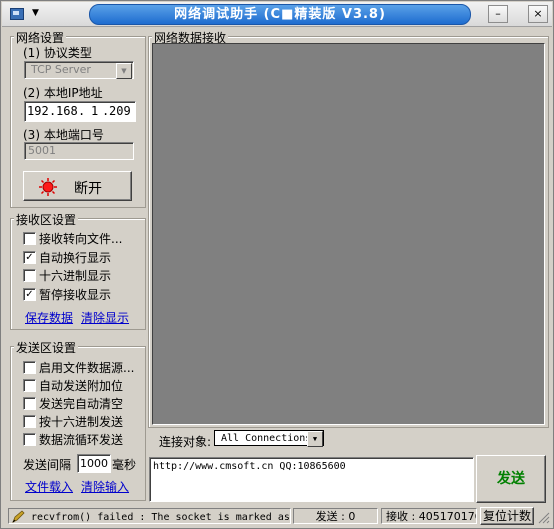  I want to click on connection-target-value: All Connections, so click(266, 438).